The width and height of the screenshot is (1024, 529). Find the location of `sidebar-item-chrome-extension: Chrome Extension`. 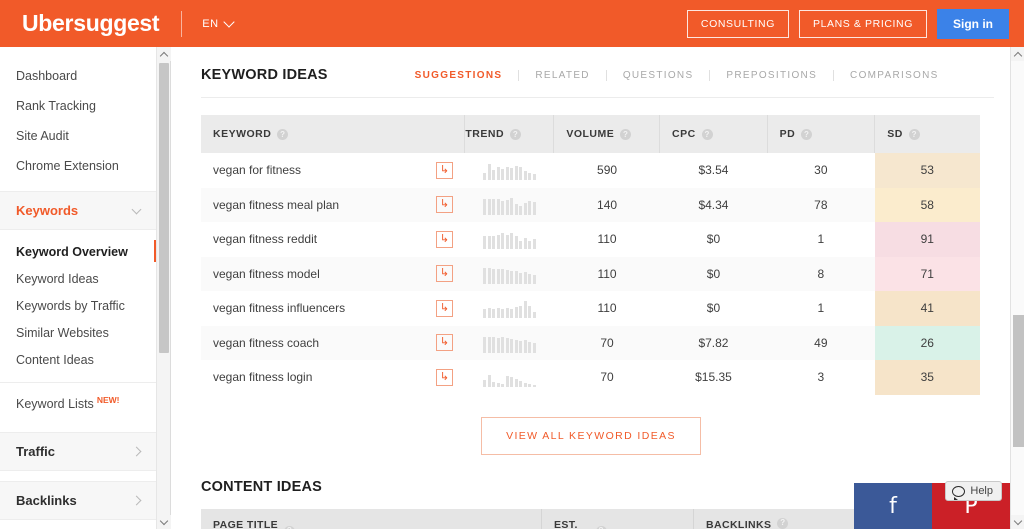

sidebar-item-chrome-extension: Chrome Extension is located at coordinates (78, 166).